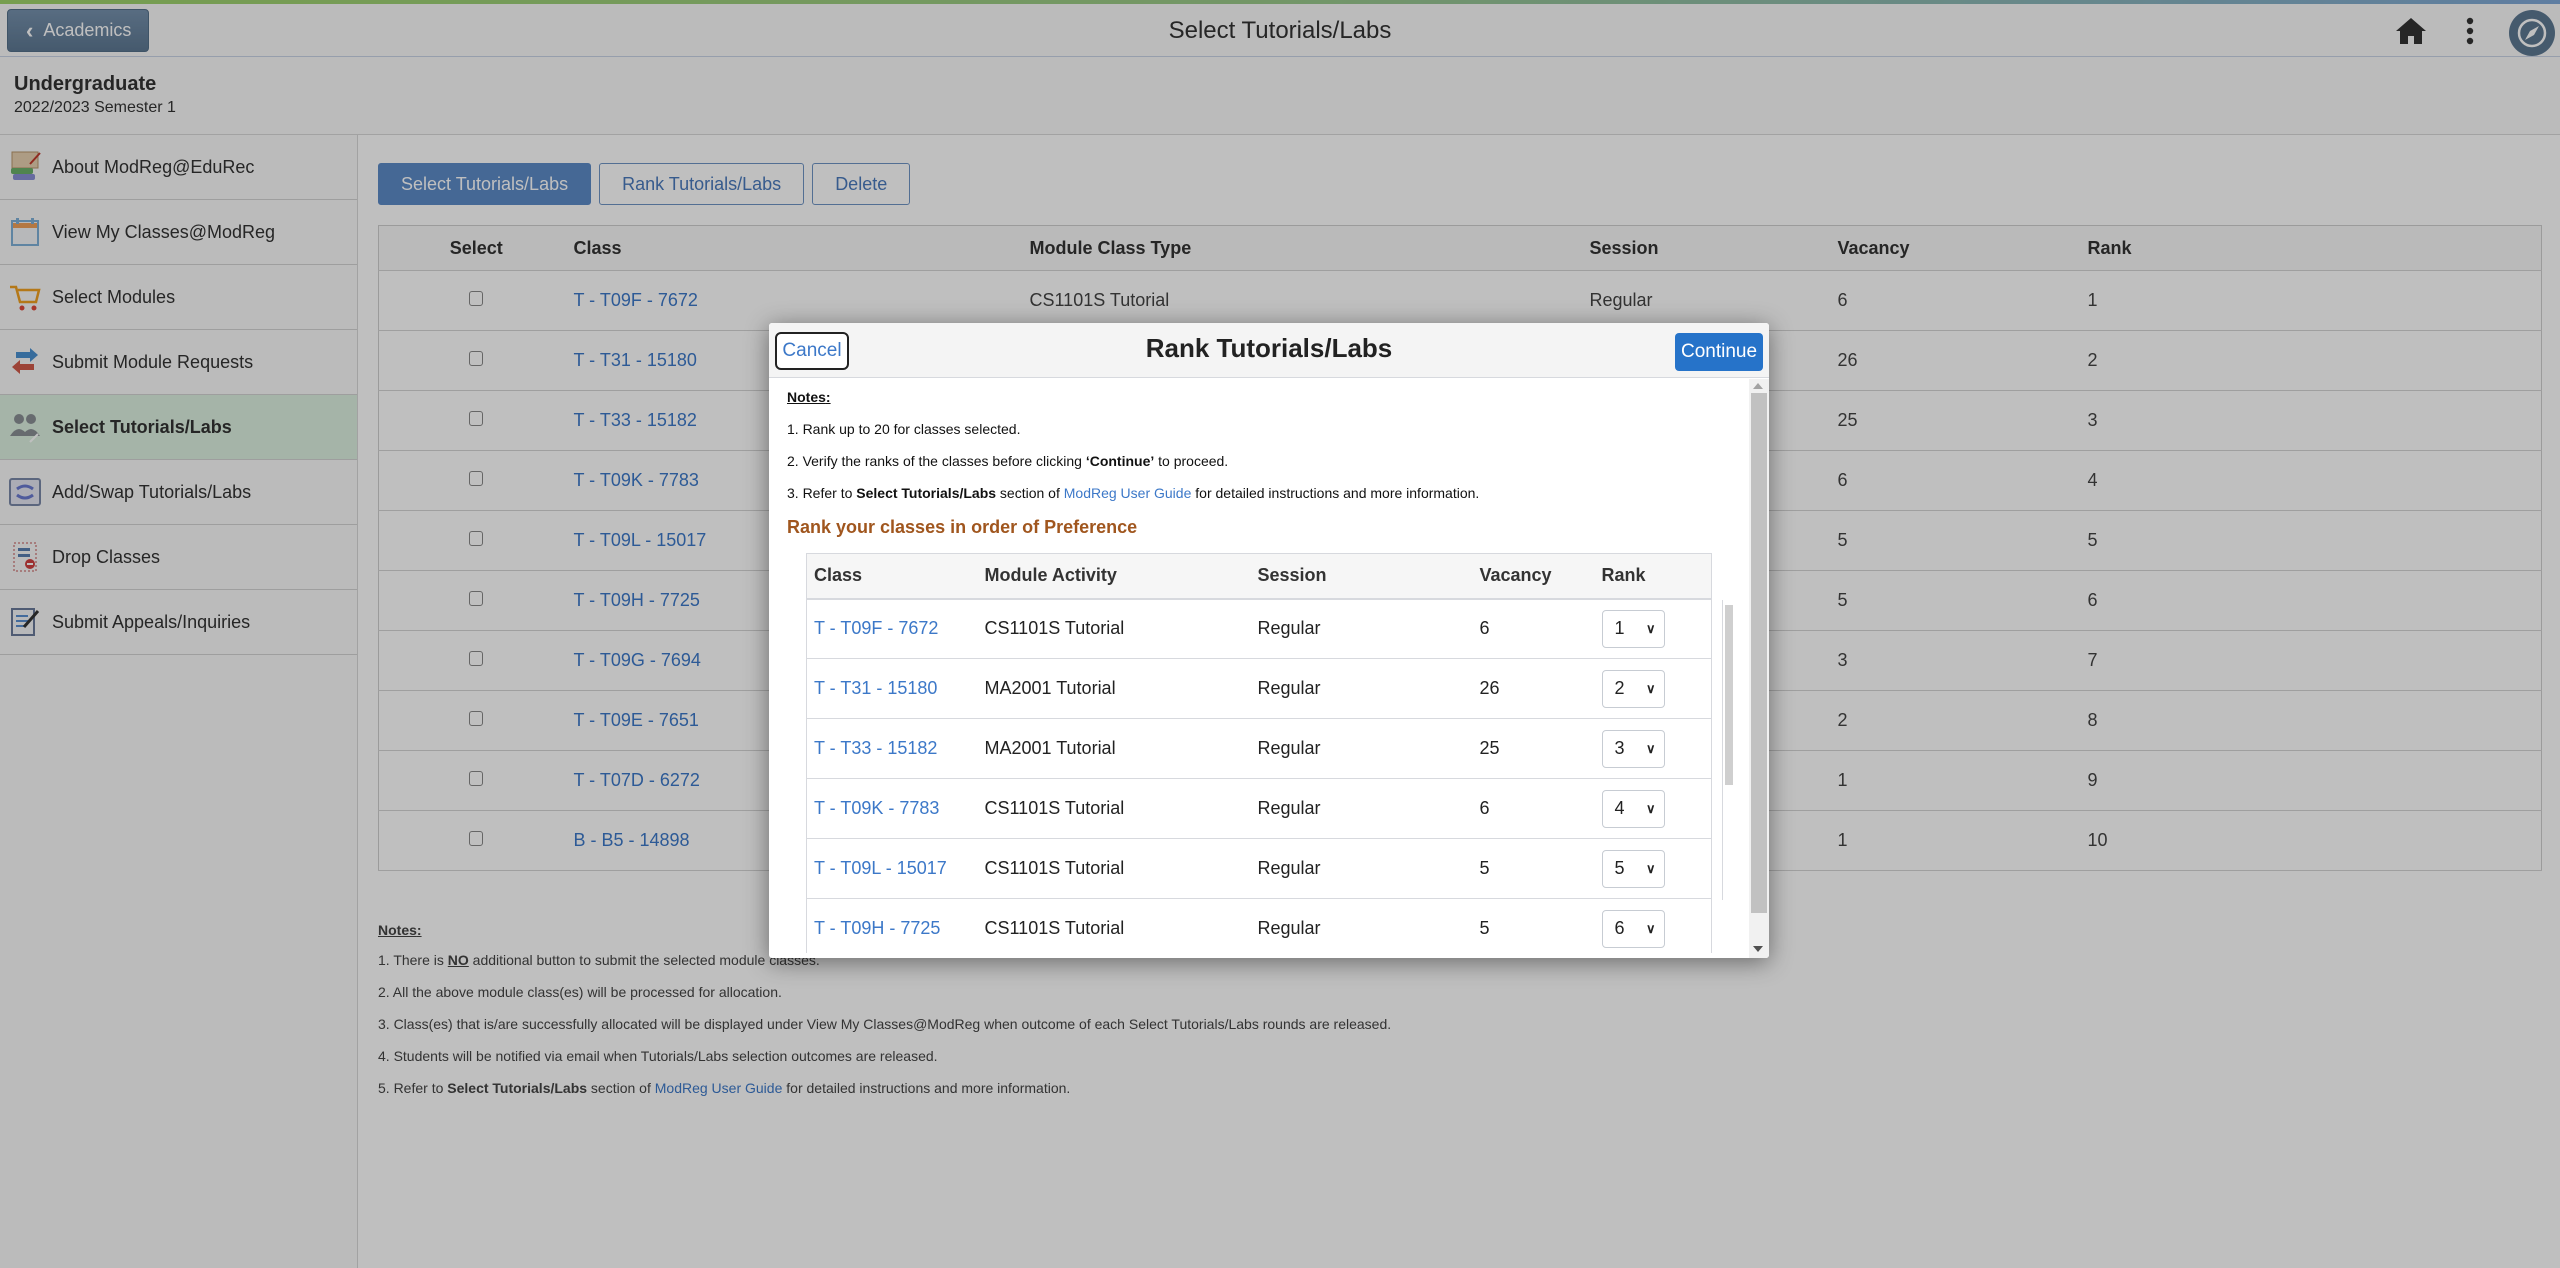 The height and width of the screenshot is (1268, 2560). I want to click on rank-dropdown: 6 ∨, so click(1633, 928).